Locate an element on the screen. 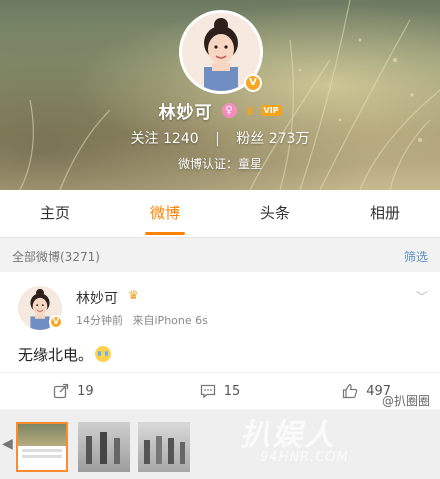  repost-icon is located at coordinates (61, 391).